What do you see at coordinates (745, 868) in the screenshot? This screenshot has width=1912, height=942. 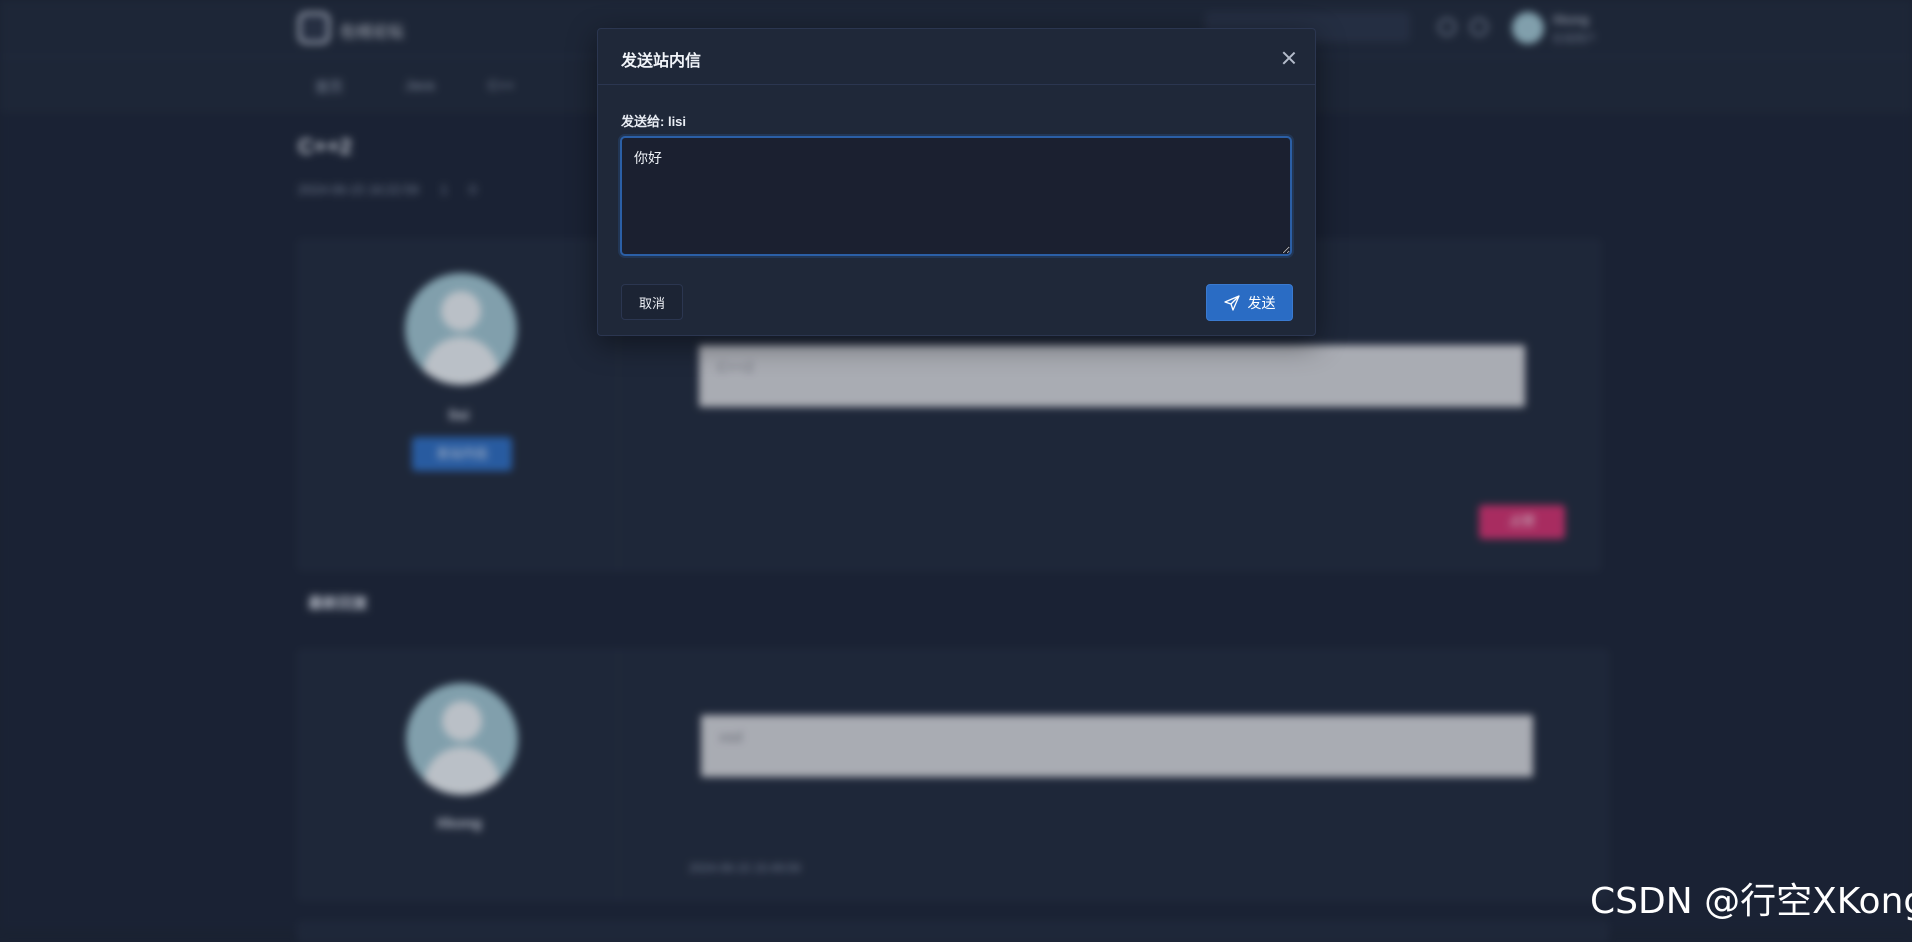 I see `reply-time: 2024-06-15 15:49:59` at bounding box center [745, 868].